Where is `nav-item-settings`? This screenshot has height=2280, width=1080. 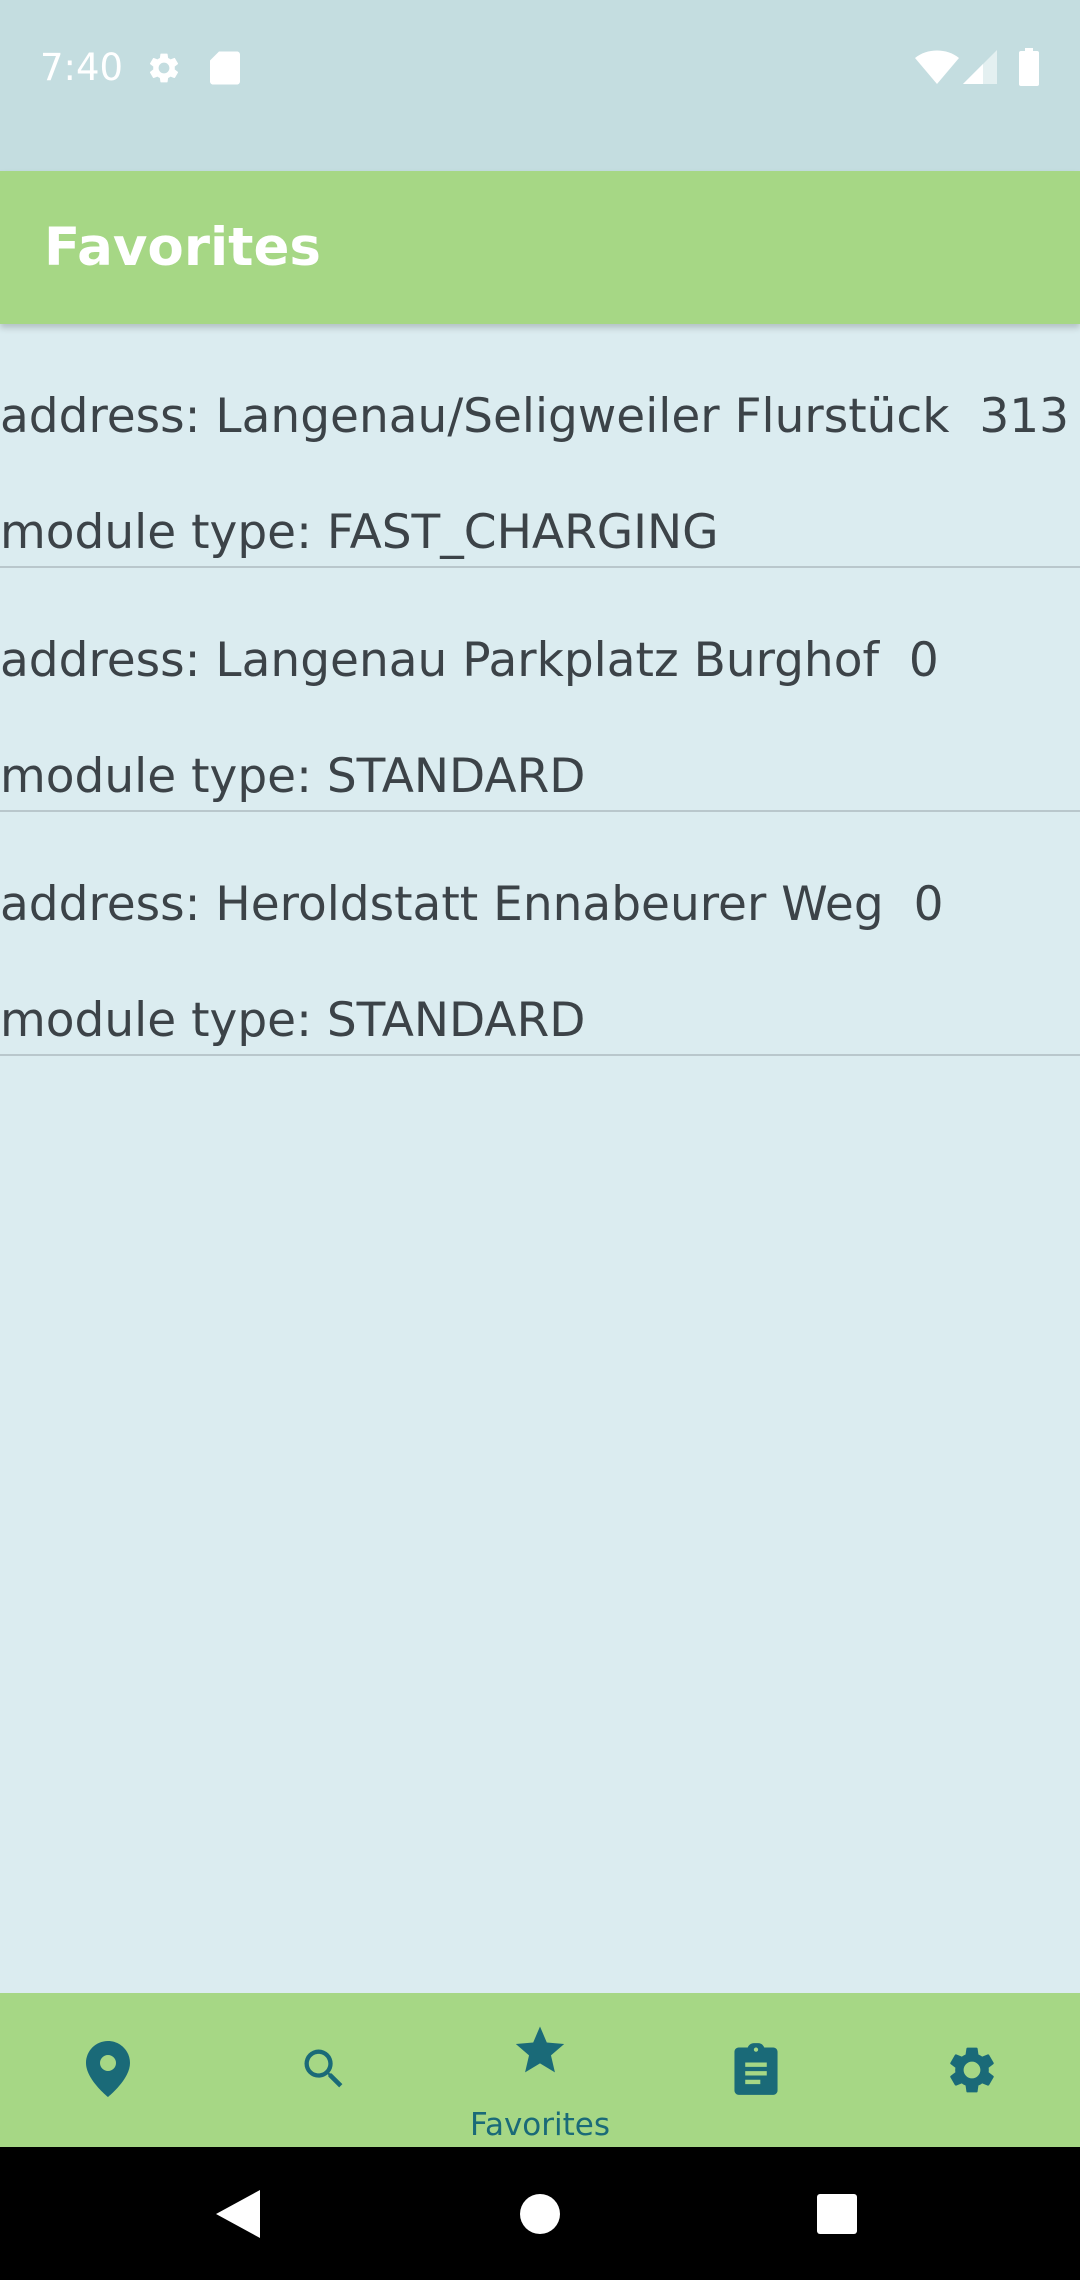 nav-item-settings is located at coordinates (972, 2070).